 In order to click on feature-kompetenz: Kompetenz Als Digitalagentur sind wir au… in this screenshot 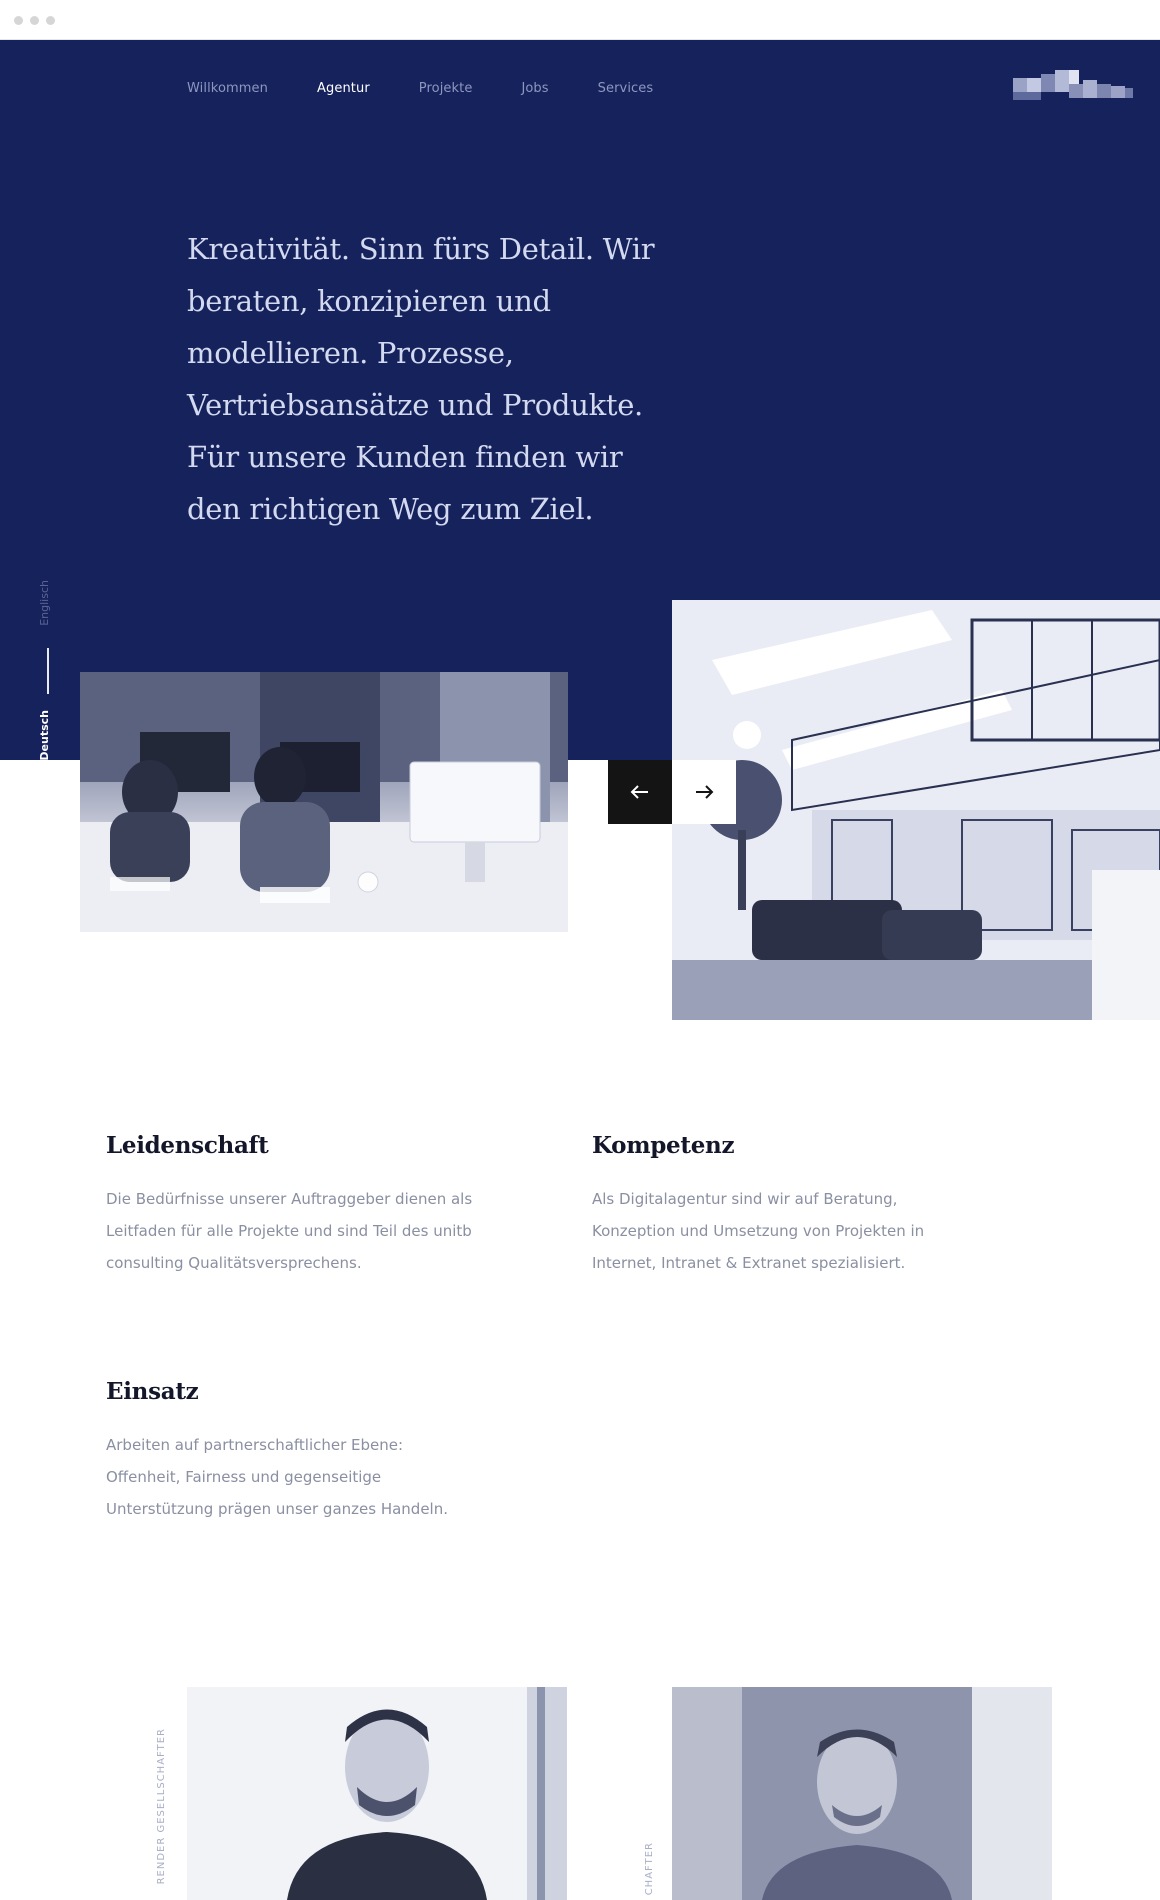, I will do `click(772, 1205)`.